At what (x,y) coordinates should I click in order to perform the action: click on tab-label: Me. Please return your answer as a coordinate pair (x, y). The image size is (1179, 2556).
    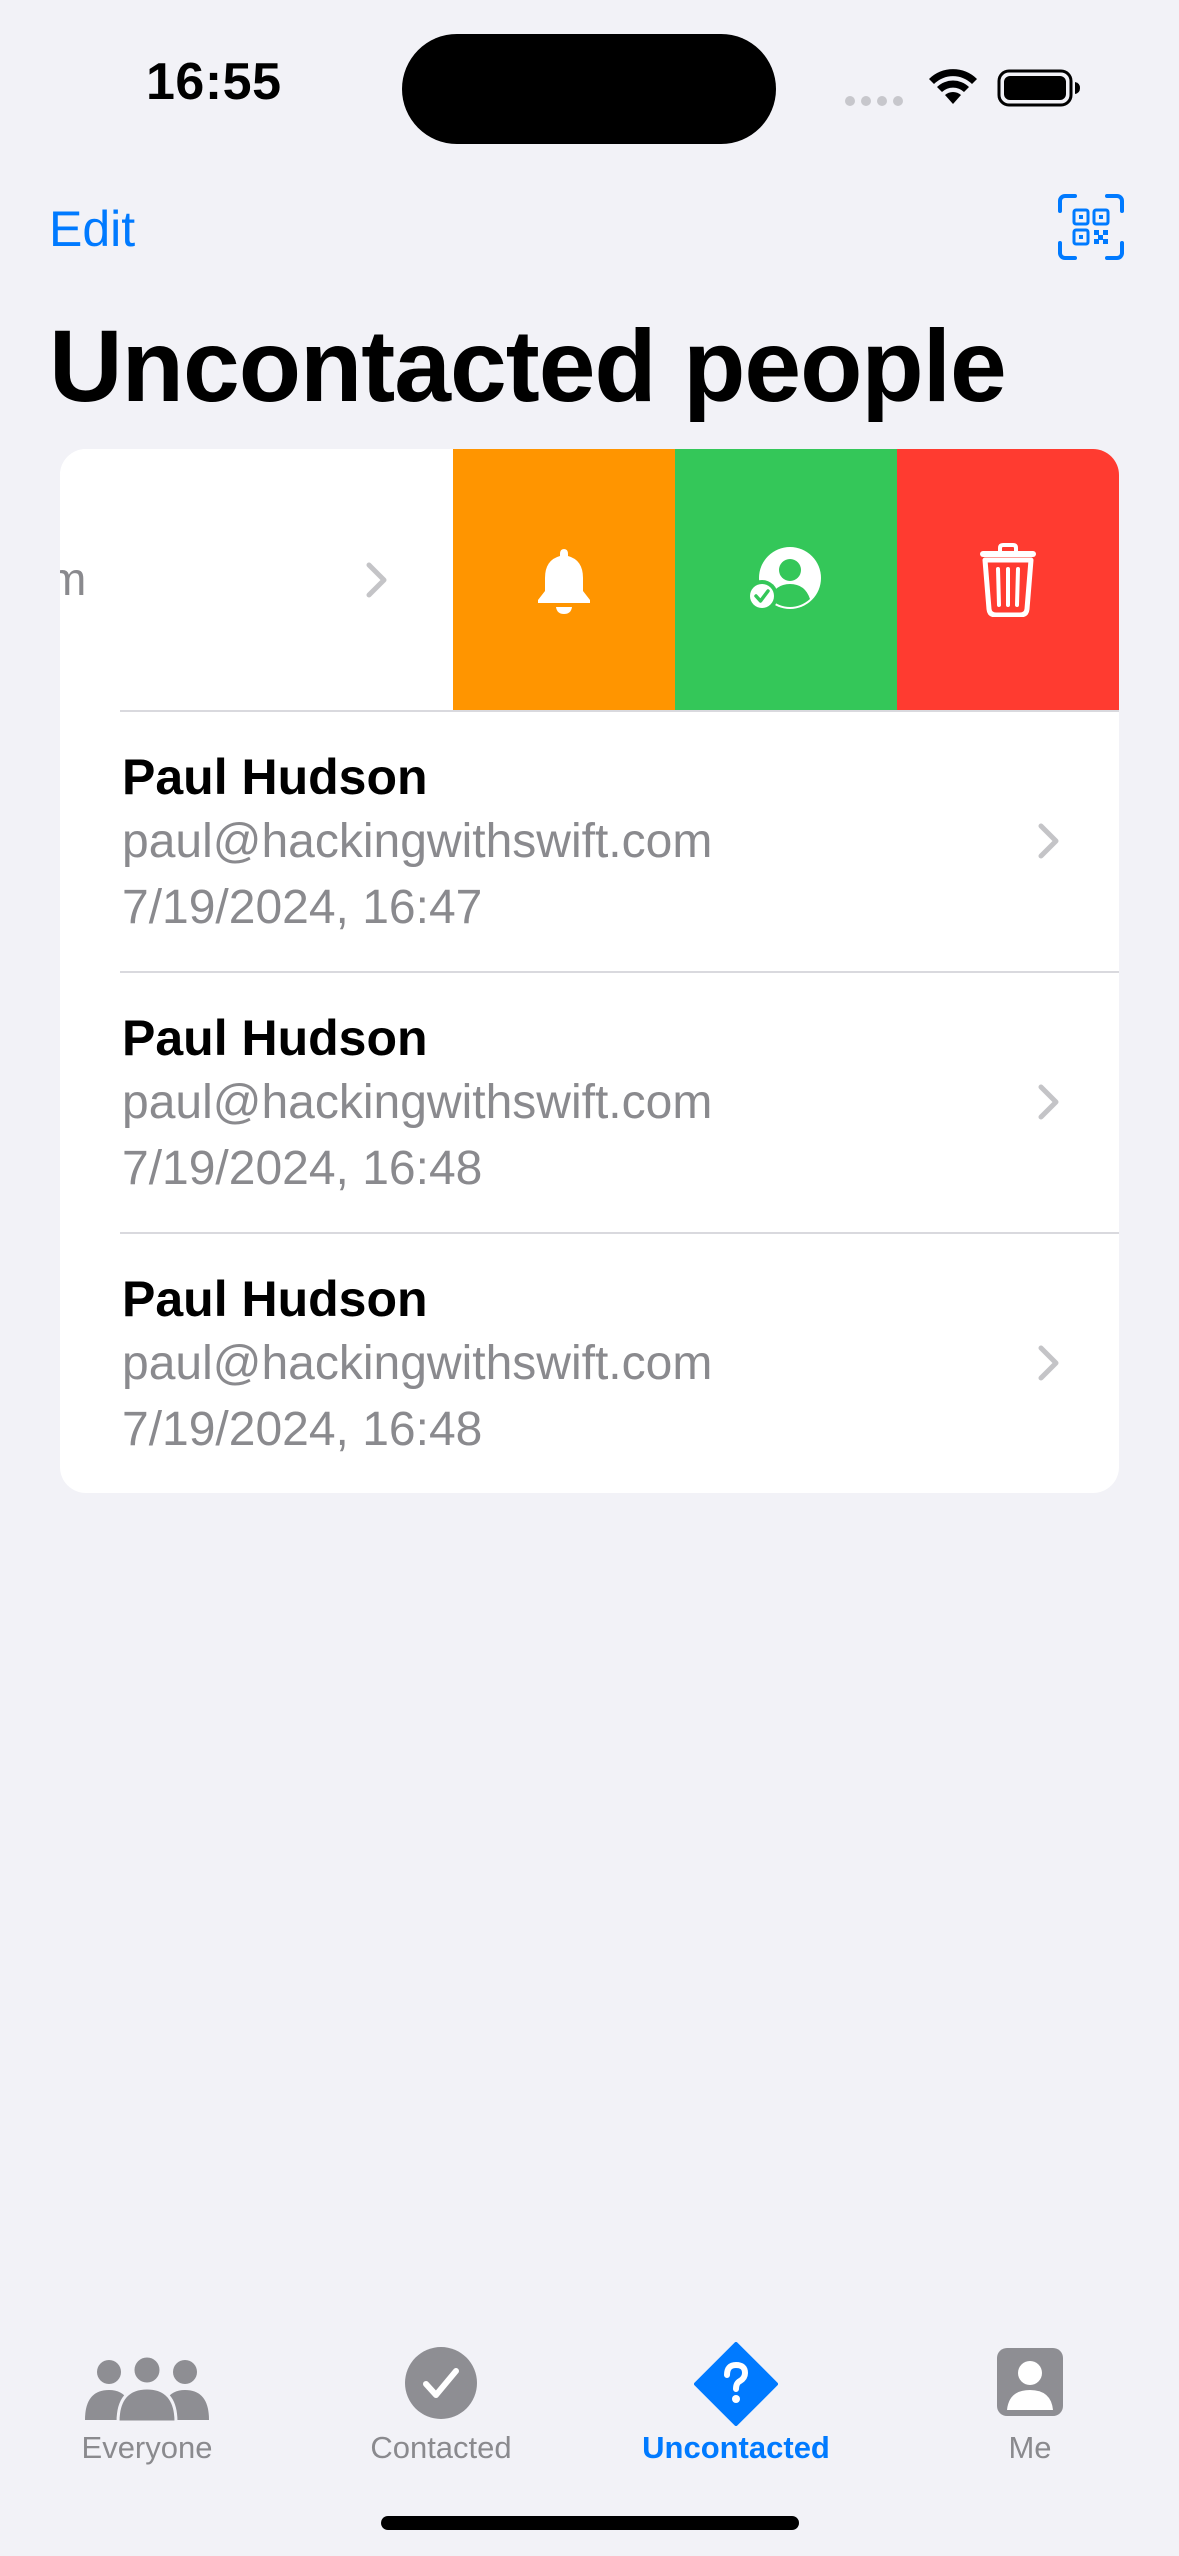
    Looking at the image, I should click on (1030, 2447).